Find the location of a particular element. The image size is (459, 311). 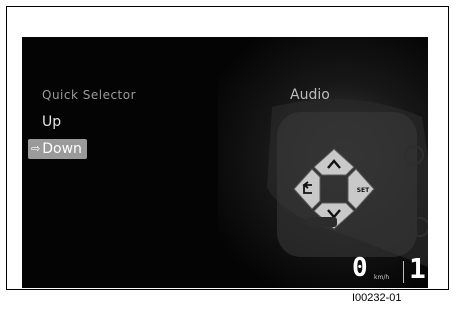

gear-value: 1 is located at coordinates (417, 268).